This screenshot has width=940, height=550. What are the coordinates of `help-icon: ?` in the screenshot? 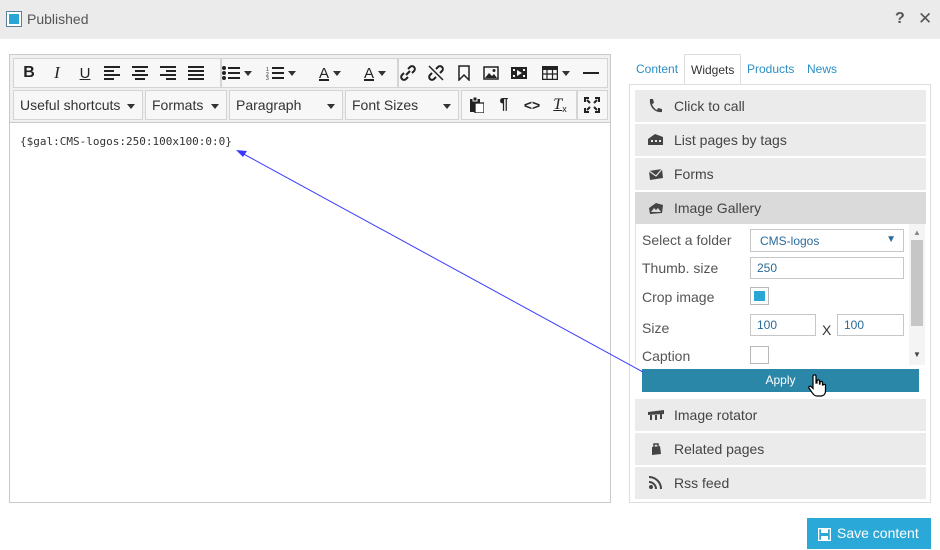 It's located at (900, 19).